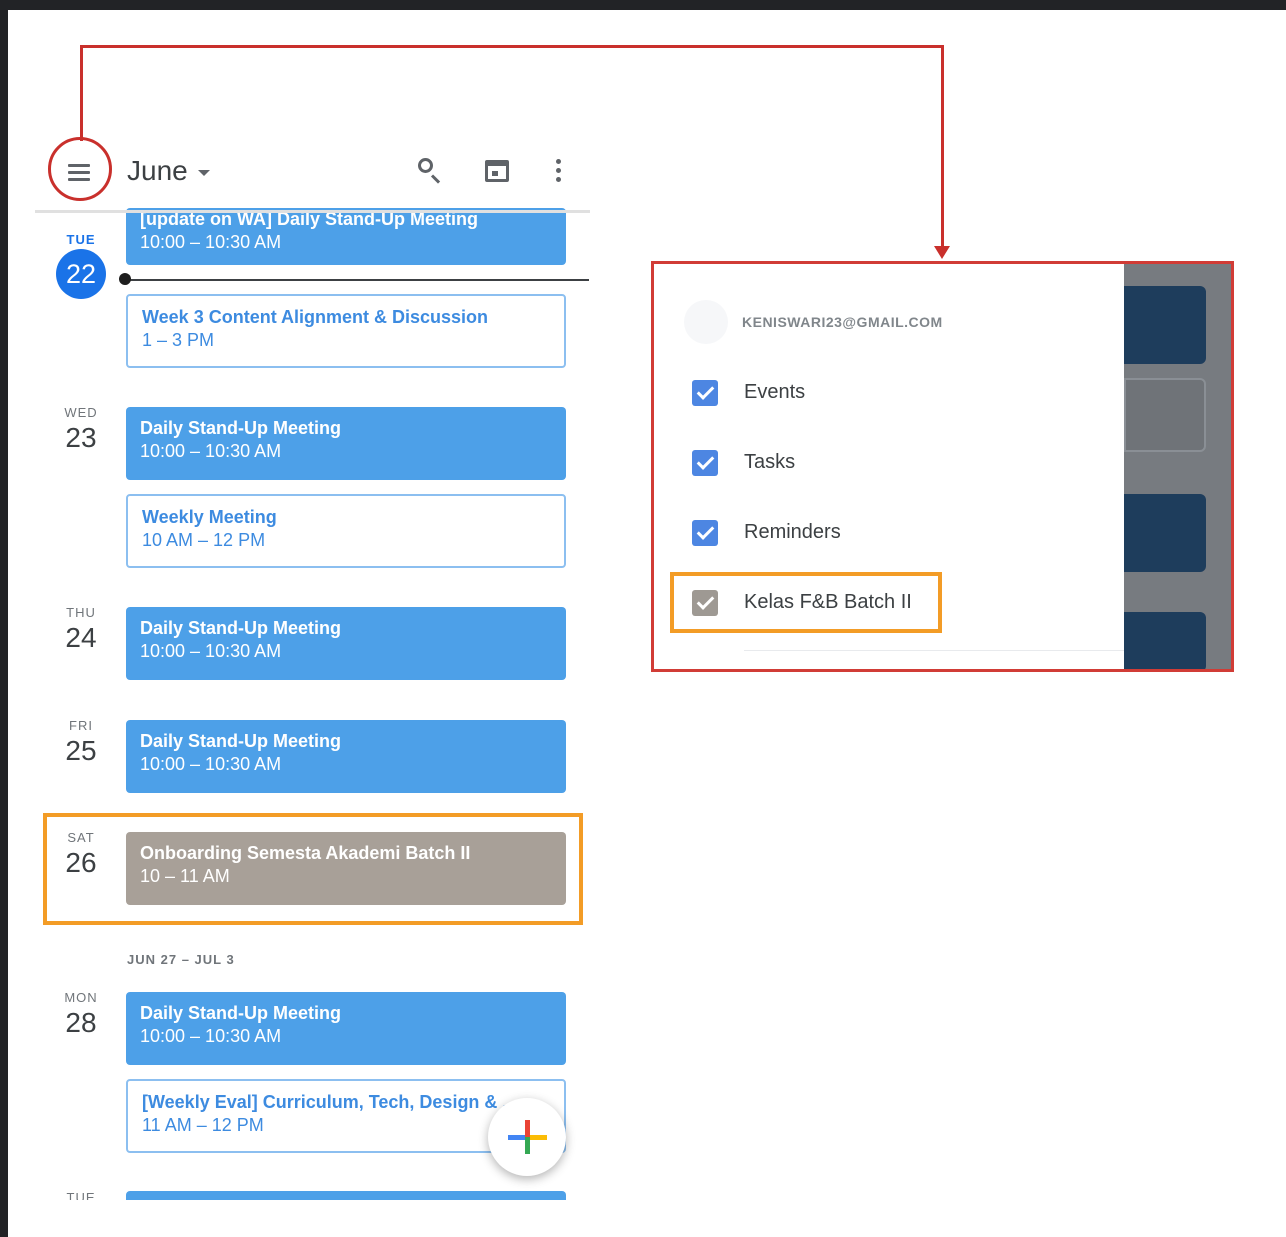 This screenshot has width=1286, height=1237. Describe the element at coordinates (80, 169) in the screenshot. I see `annotation-circle` at that location.